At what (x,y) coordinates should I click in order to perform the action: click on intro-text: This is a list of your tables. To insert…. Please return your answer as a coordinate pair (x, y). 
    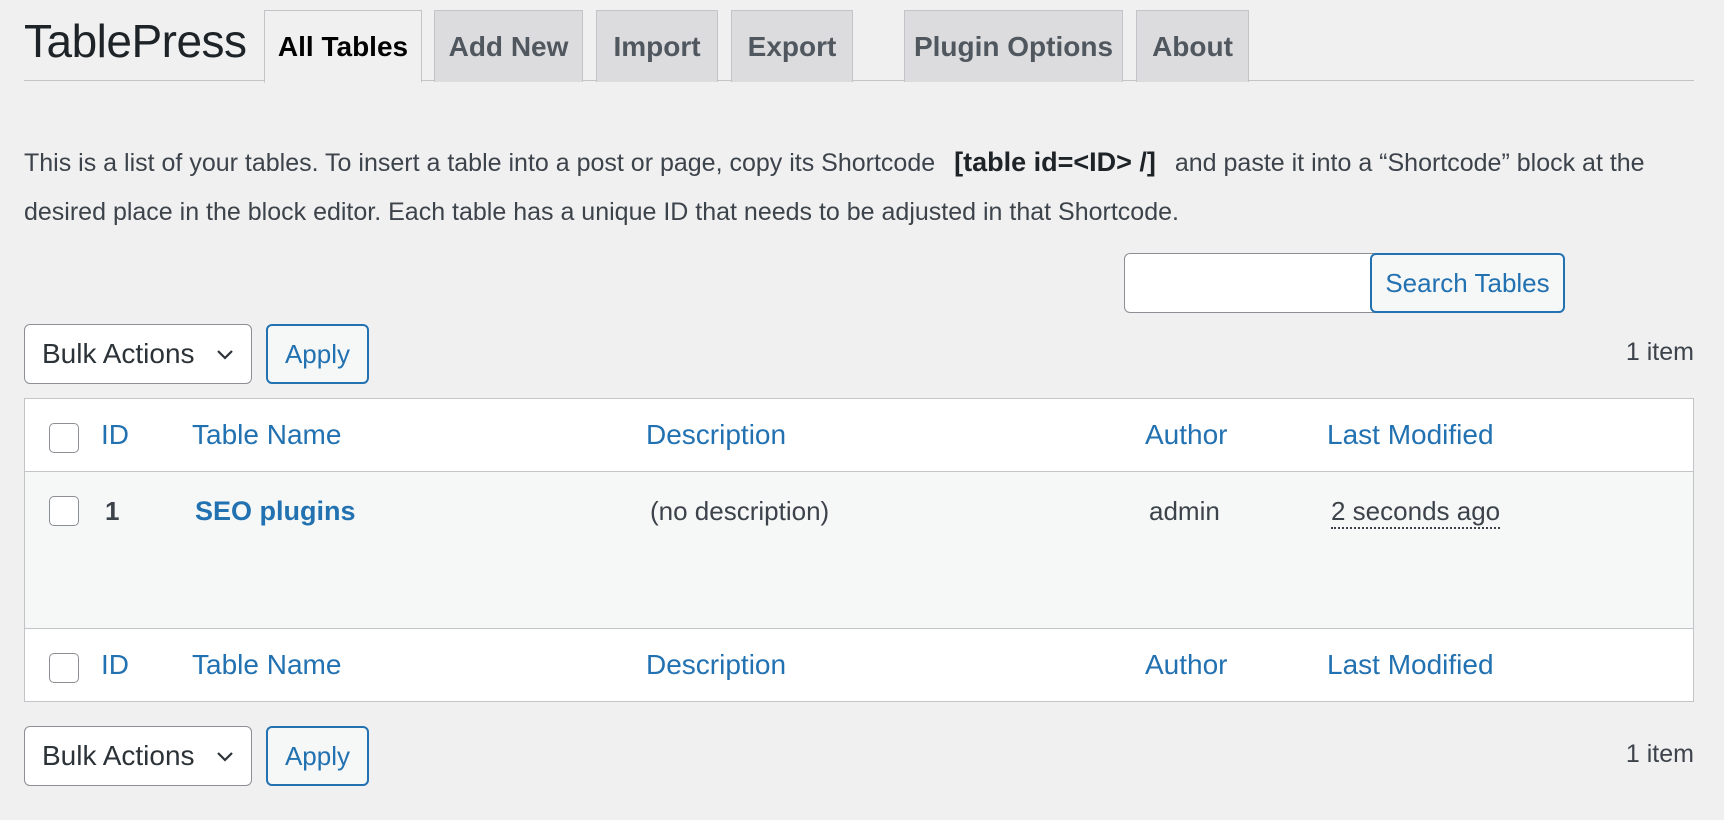
    Looking at the image, I should click on (859, 187).